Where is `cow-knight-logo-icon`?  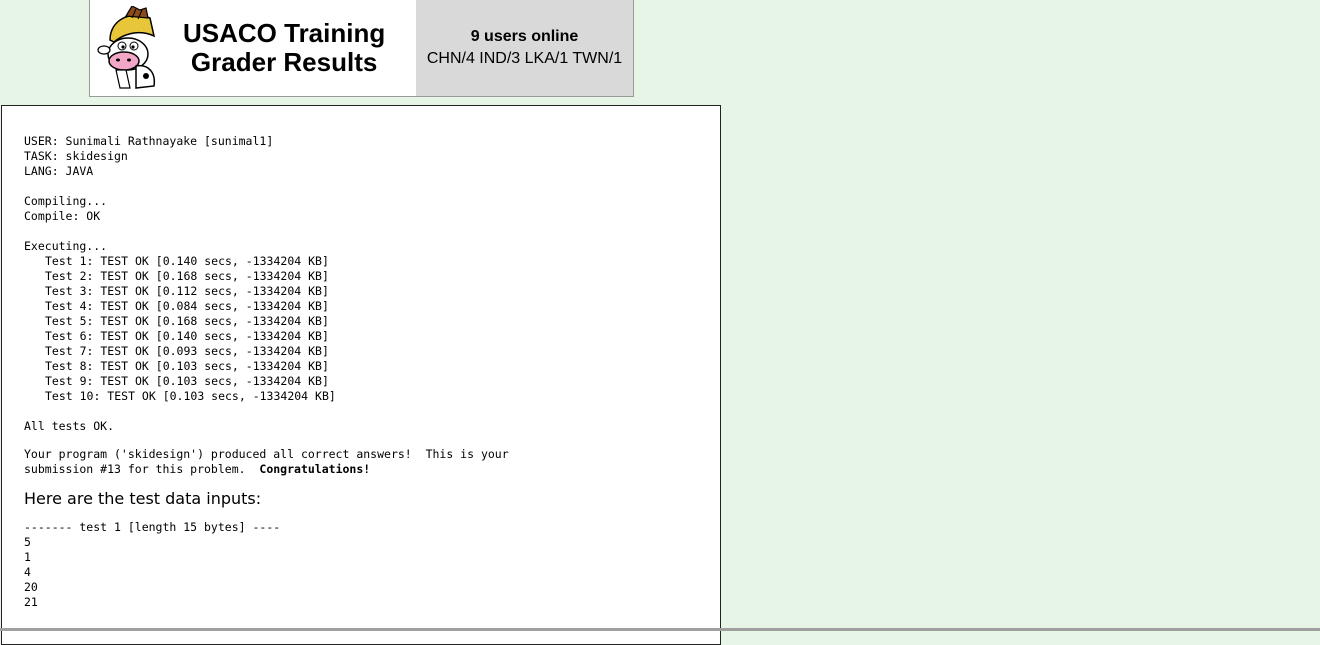
cow-knight-logo-icon is located at coordinates (126, 47).